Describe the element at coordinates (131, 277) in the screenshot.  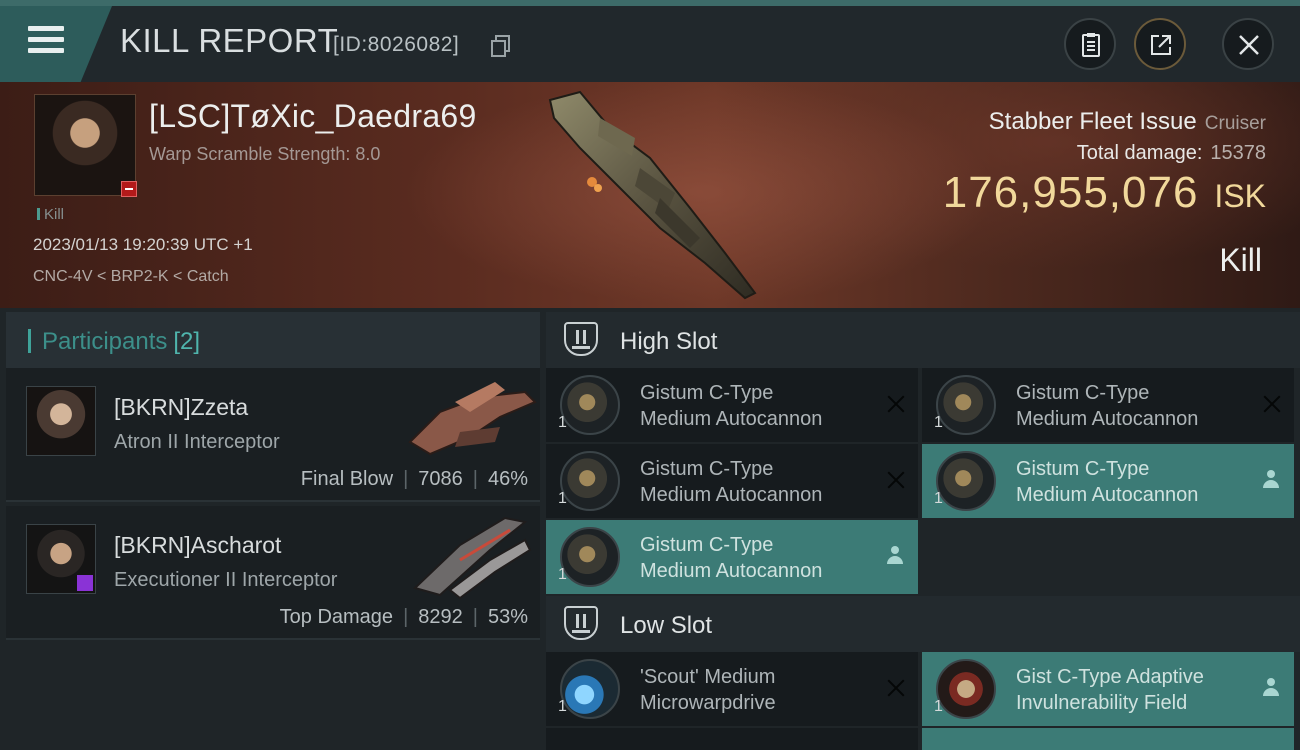
I see `kill-location: CNC-4V < BRP2-K < Catch` at that location.